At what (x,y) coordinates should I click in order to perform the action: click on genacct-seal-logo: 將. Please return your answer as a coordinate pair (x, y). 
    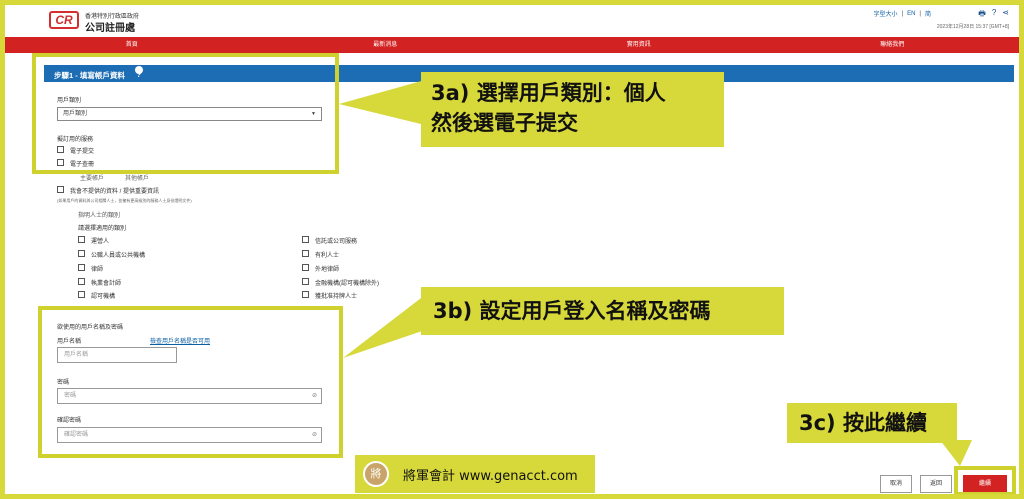
    Looking at the image, I should click on (376, 474).